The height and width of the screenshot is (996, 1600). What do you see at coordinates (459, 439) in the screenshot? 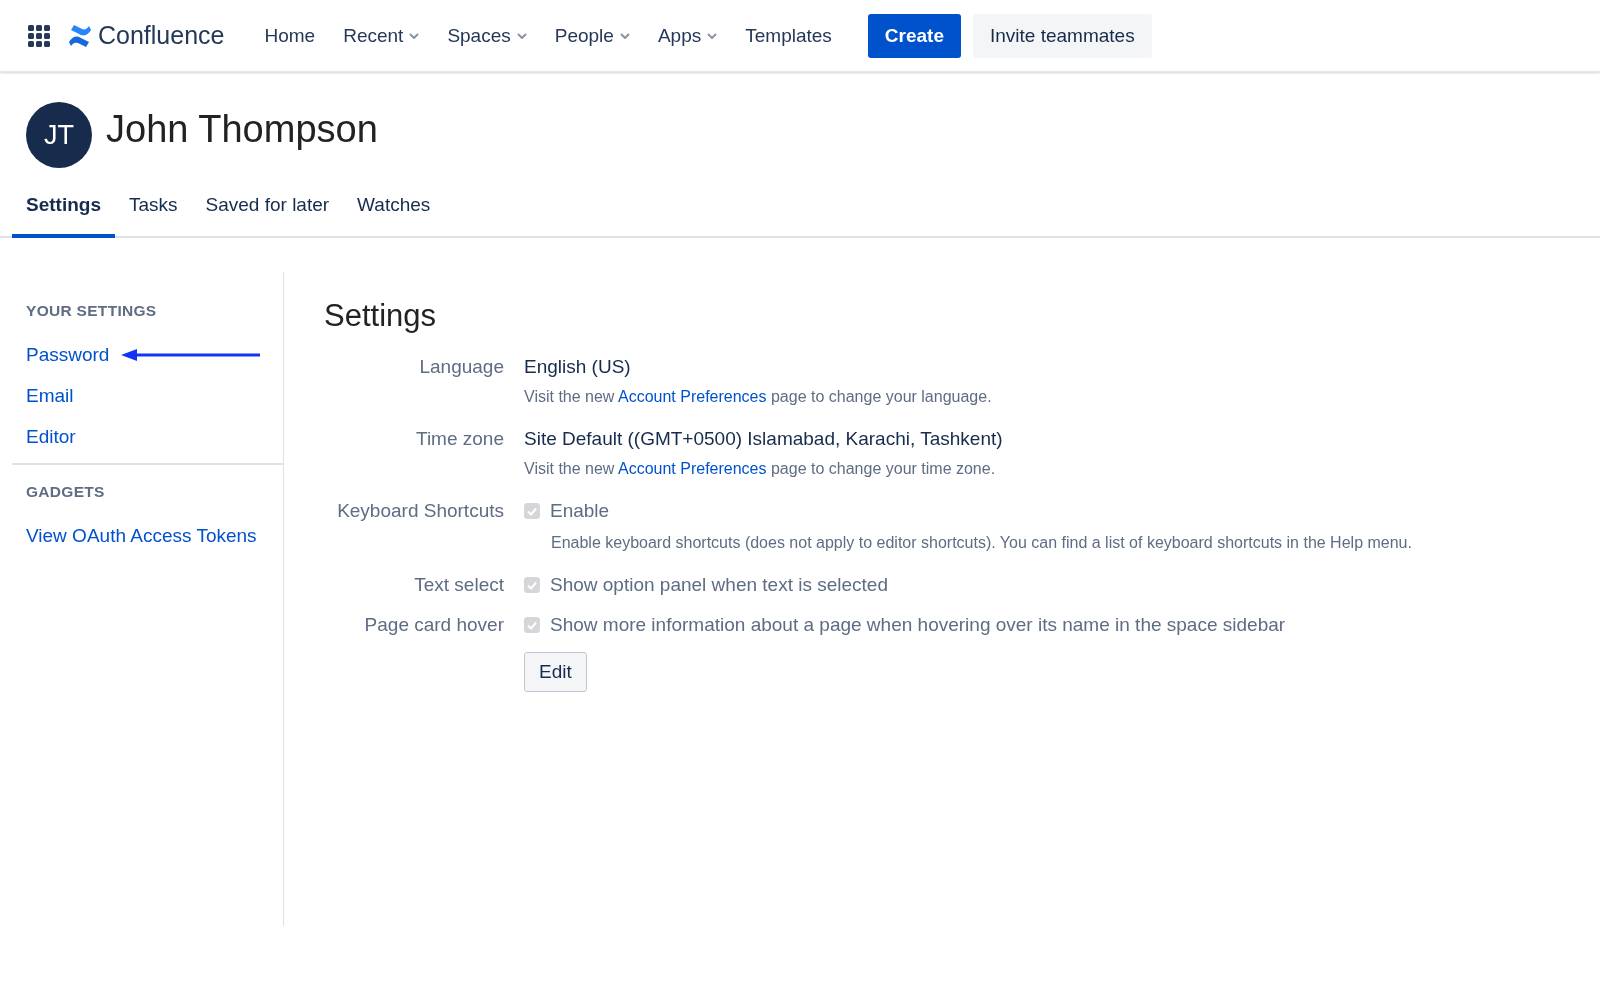
I see `setting-label: Time zone` at bounding box center [459, 439].